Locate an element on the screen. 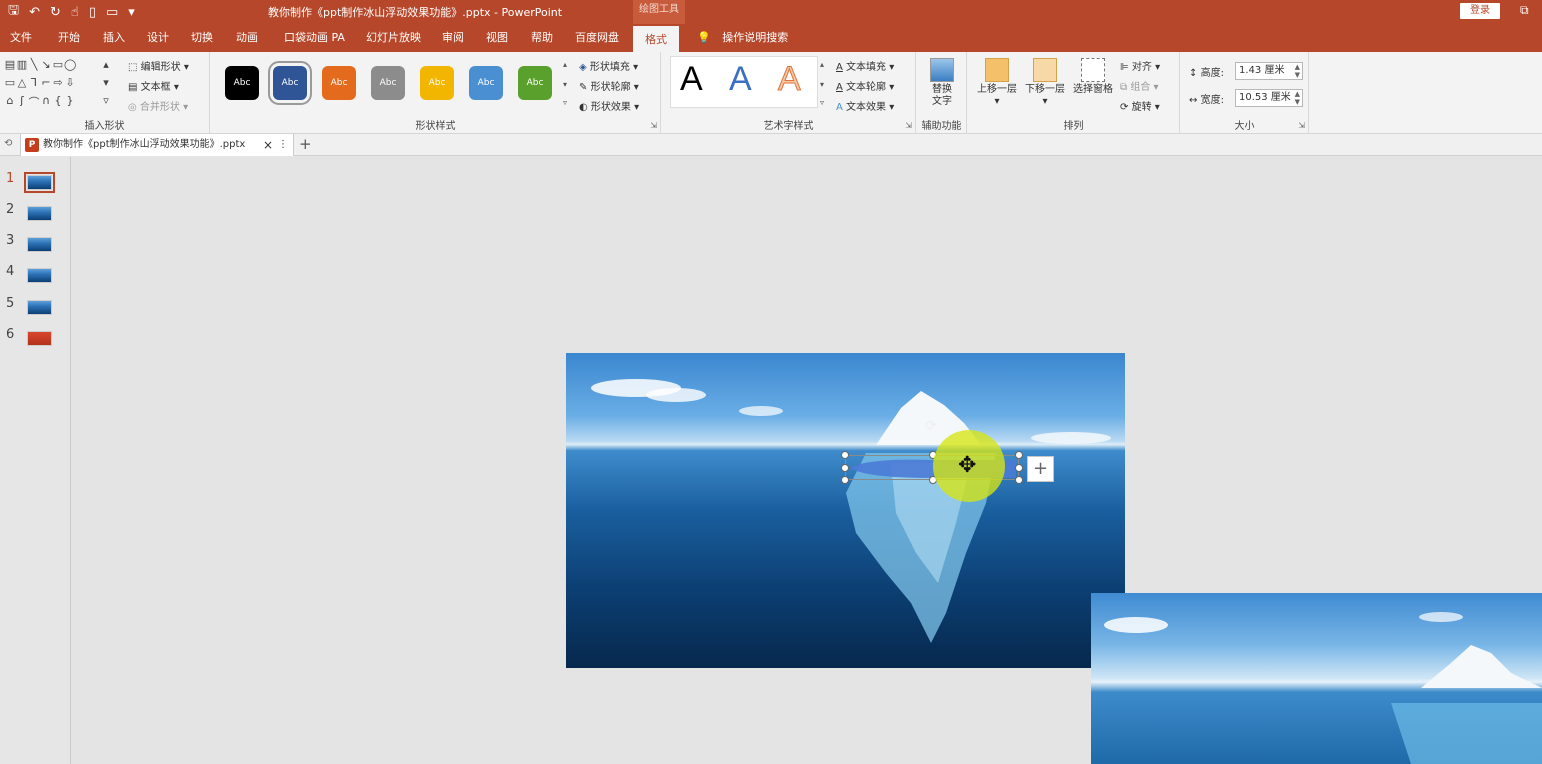 This screenshot has width=1542, height=764. open-icon: ▭ is located at coordinates (112, 12).